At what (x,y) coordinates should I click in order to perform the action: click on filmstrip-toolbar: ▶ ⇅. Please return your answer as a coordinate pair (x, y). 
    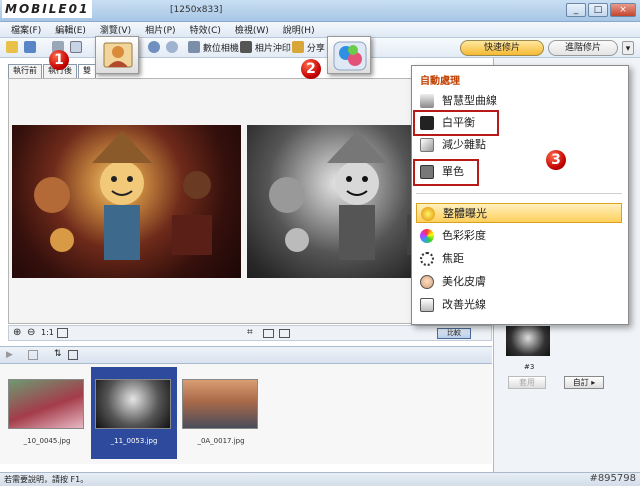
    Looking at the image, I should click on (246, 355).